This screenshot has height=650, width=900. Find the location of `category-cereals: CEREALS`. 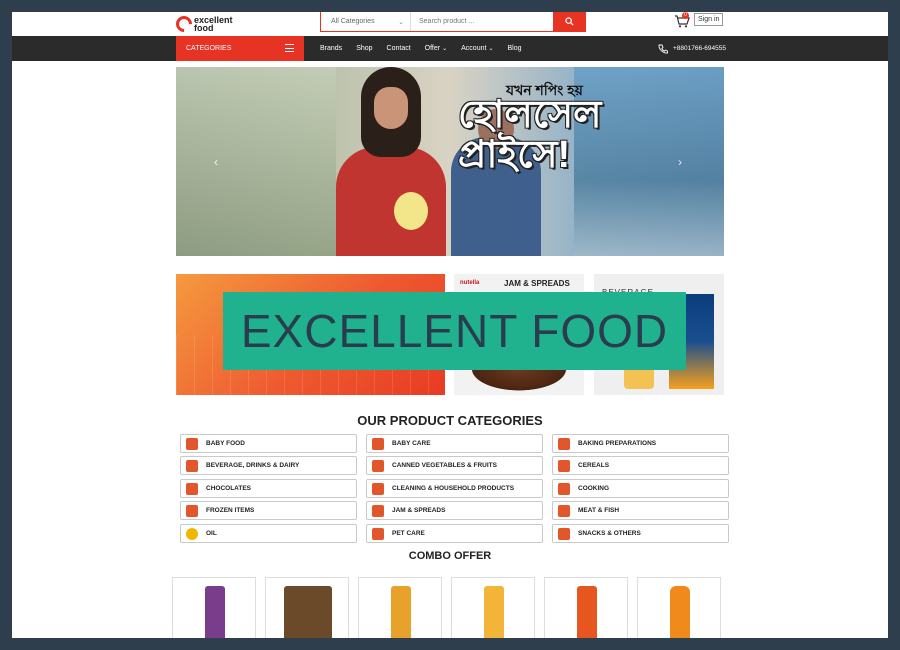

category-cereals: CEREALS is located at coordinates (640, 465).